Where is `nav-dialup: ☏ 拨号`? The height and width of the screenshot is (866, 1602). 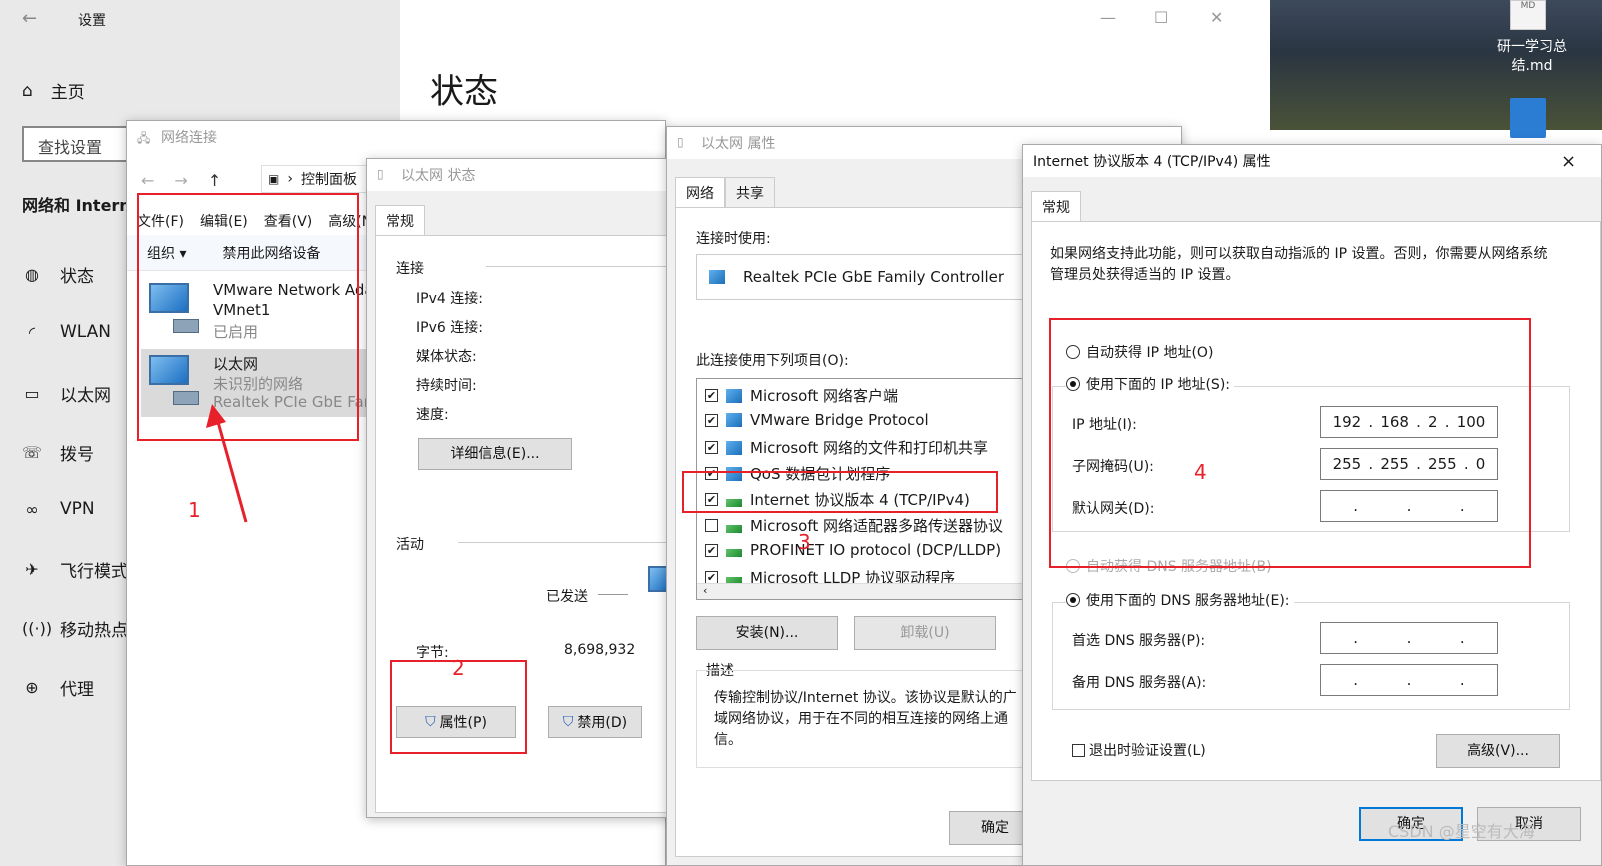
nav-dialup: ☏ 拨号 is located at coordinates (58, 452).